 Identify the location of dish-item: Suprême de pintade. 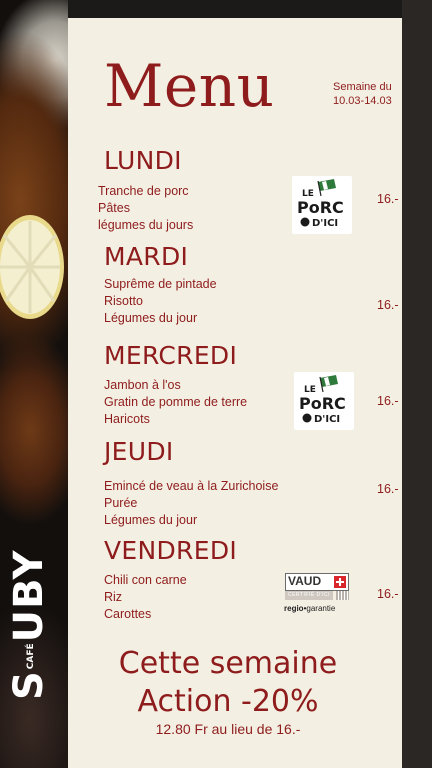
(160, 284).